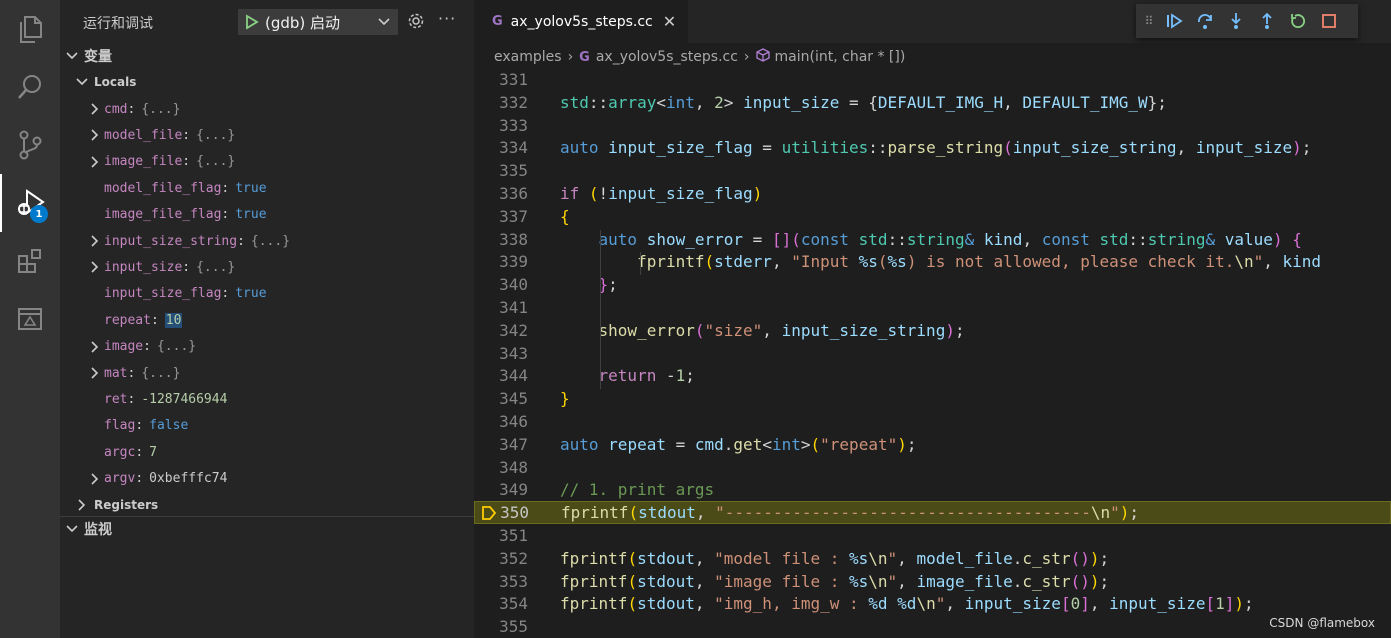  Describe the element at coordinates (267, 479) in the screenshot. I see `variable-row: argv:0xbefffc74` at that location.